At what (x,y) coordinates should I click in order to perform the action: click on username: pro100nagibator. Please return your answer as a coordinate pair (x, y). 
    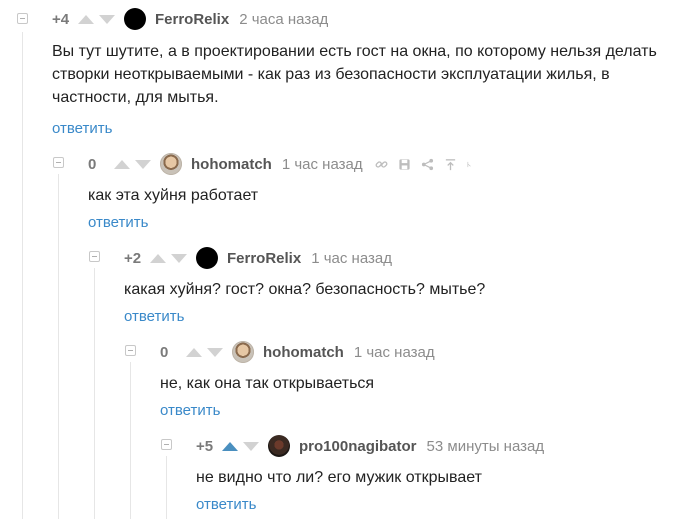
    Looking at the image, I should click on (358, 446).